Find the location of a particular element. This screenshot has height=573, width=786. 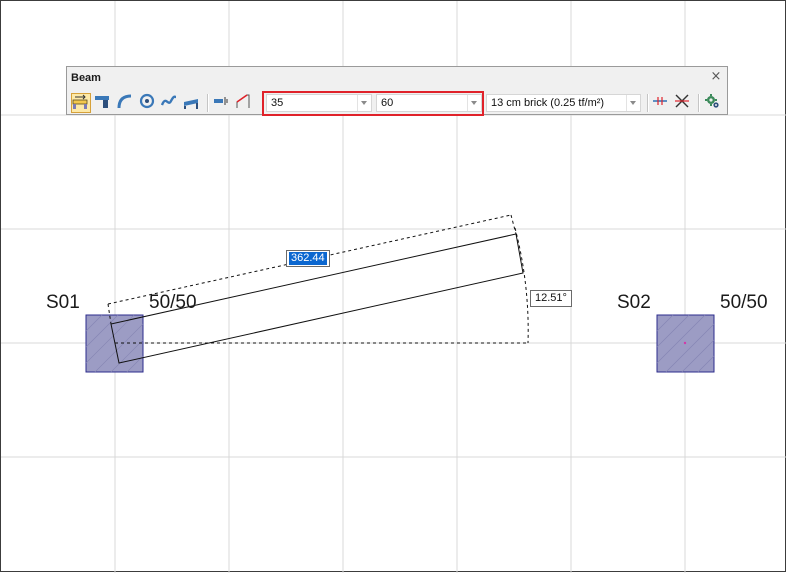

intersect-beams-button is located at coordinates (684, 103).